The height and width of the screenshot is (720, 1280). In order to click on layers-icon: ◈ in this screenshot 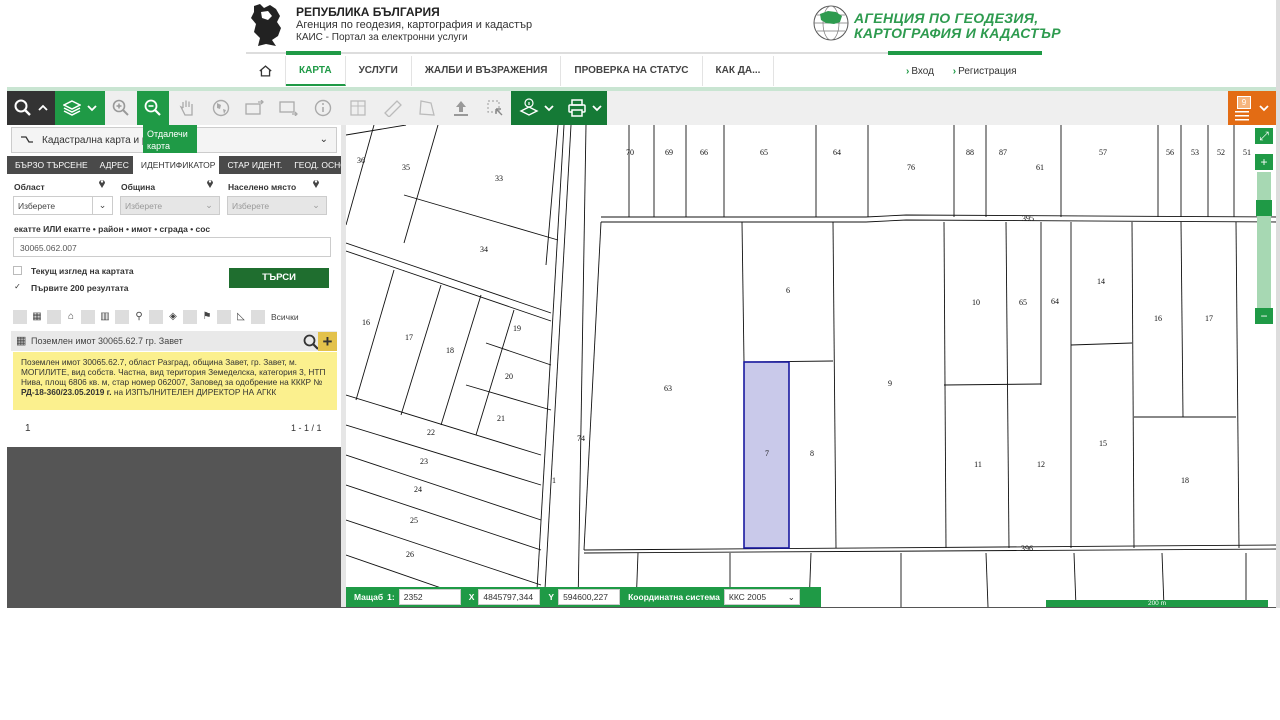, I will do `click(173, 317)`.